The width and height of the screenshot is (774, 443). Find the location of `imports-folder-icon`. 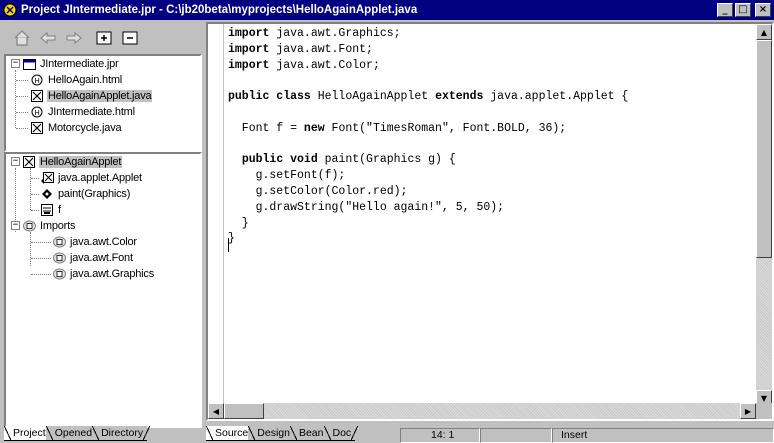

imports-folder-icon is located at coordinates (29, 226).